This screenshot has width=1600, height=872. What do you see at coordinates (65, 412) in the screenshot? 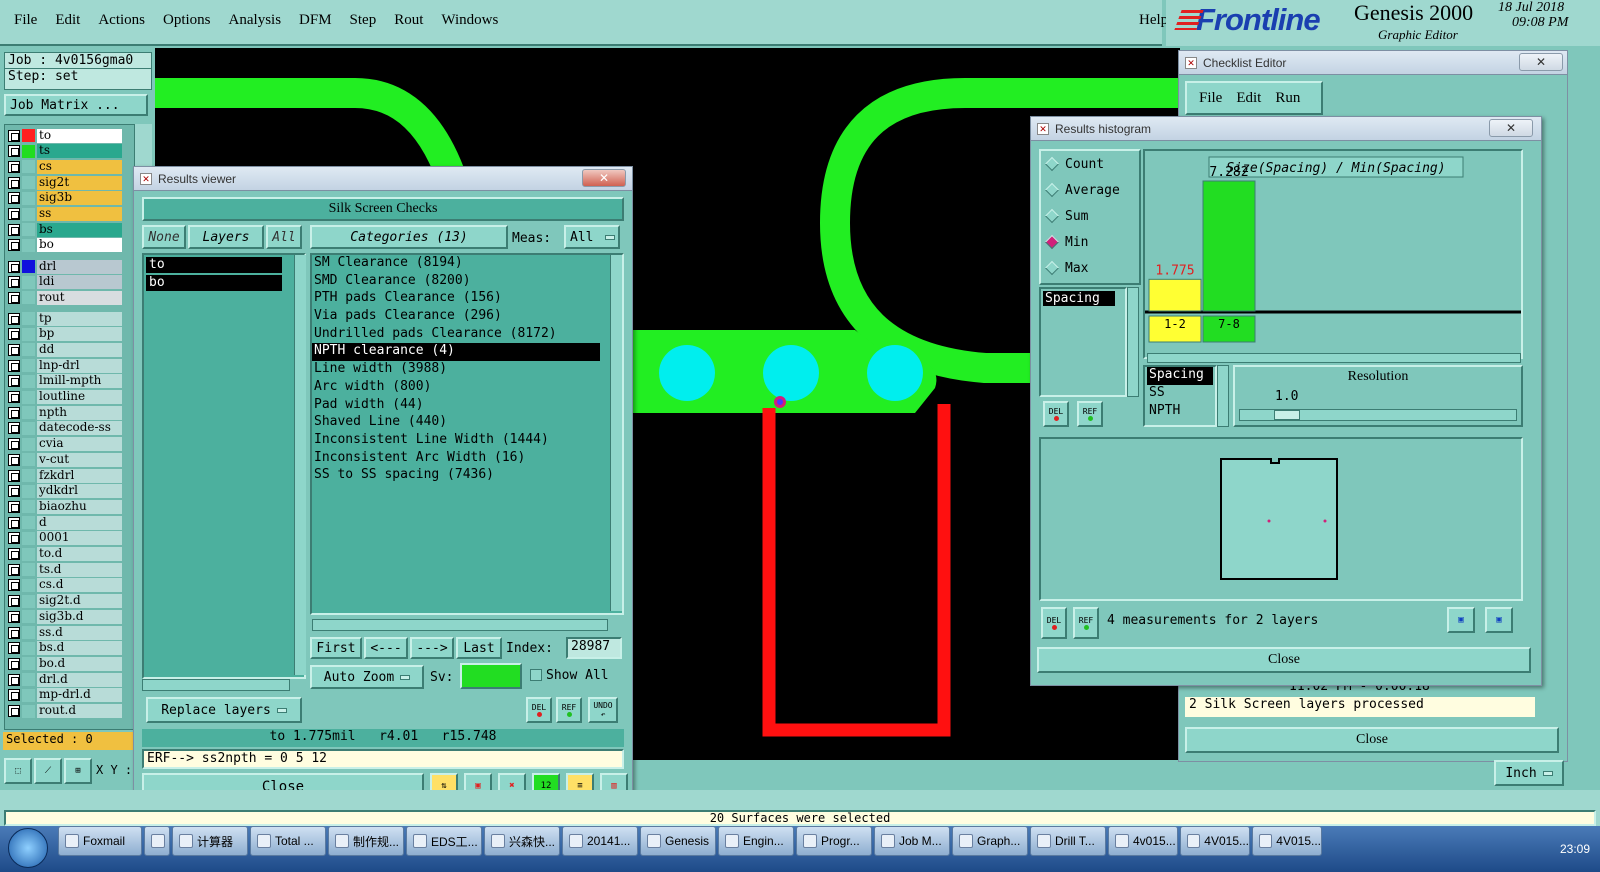
I see `layer-row: npth` at bounding box center [65, 412].